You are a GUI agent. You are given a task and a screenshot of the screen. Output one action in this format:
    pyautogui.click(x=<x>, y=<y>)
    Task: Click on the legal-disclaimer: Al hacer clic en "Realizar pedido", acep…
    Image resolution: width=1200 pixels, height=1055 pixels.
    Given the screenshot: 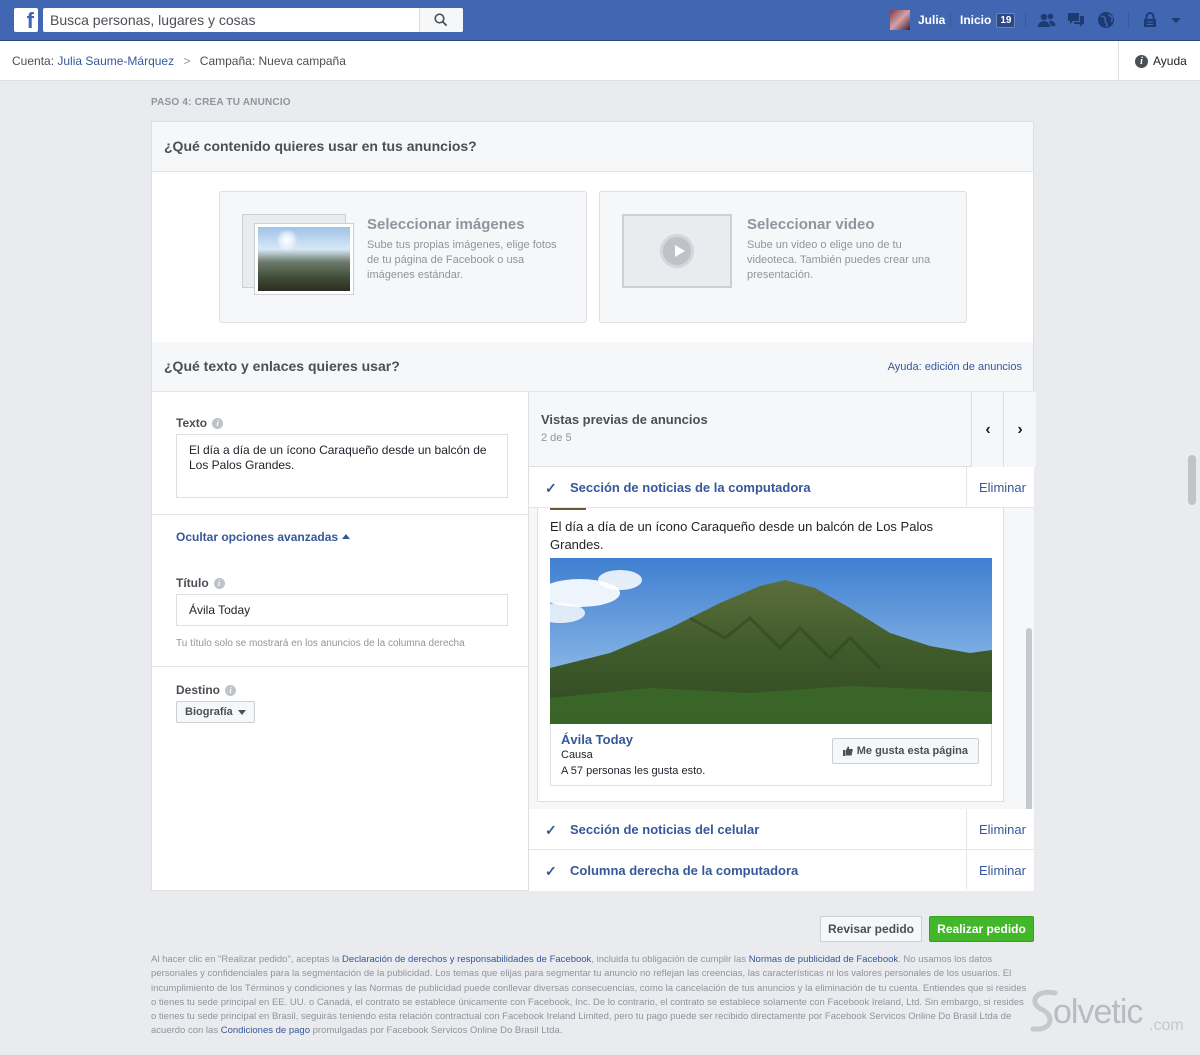 What is the action you would take?
    pyautogui.click(x=589, y=995)
    